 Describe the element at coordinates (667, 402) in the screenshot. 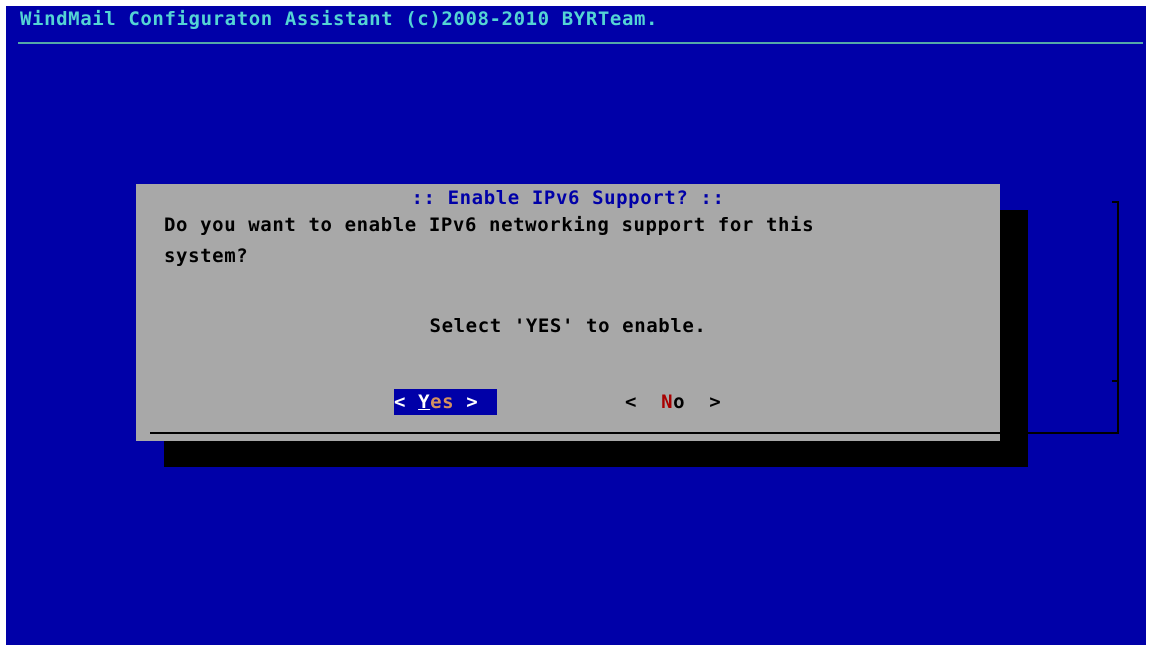

I see `no-button-hotkey: N` at that location.